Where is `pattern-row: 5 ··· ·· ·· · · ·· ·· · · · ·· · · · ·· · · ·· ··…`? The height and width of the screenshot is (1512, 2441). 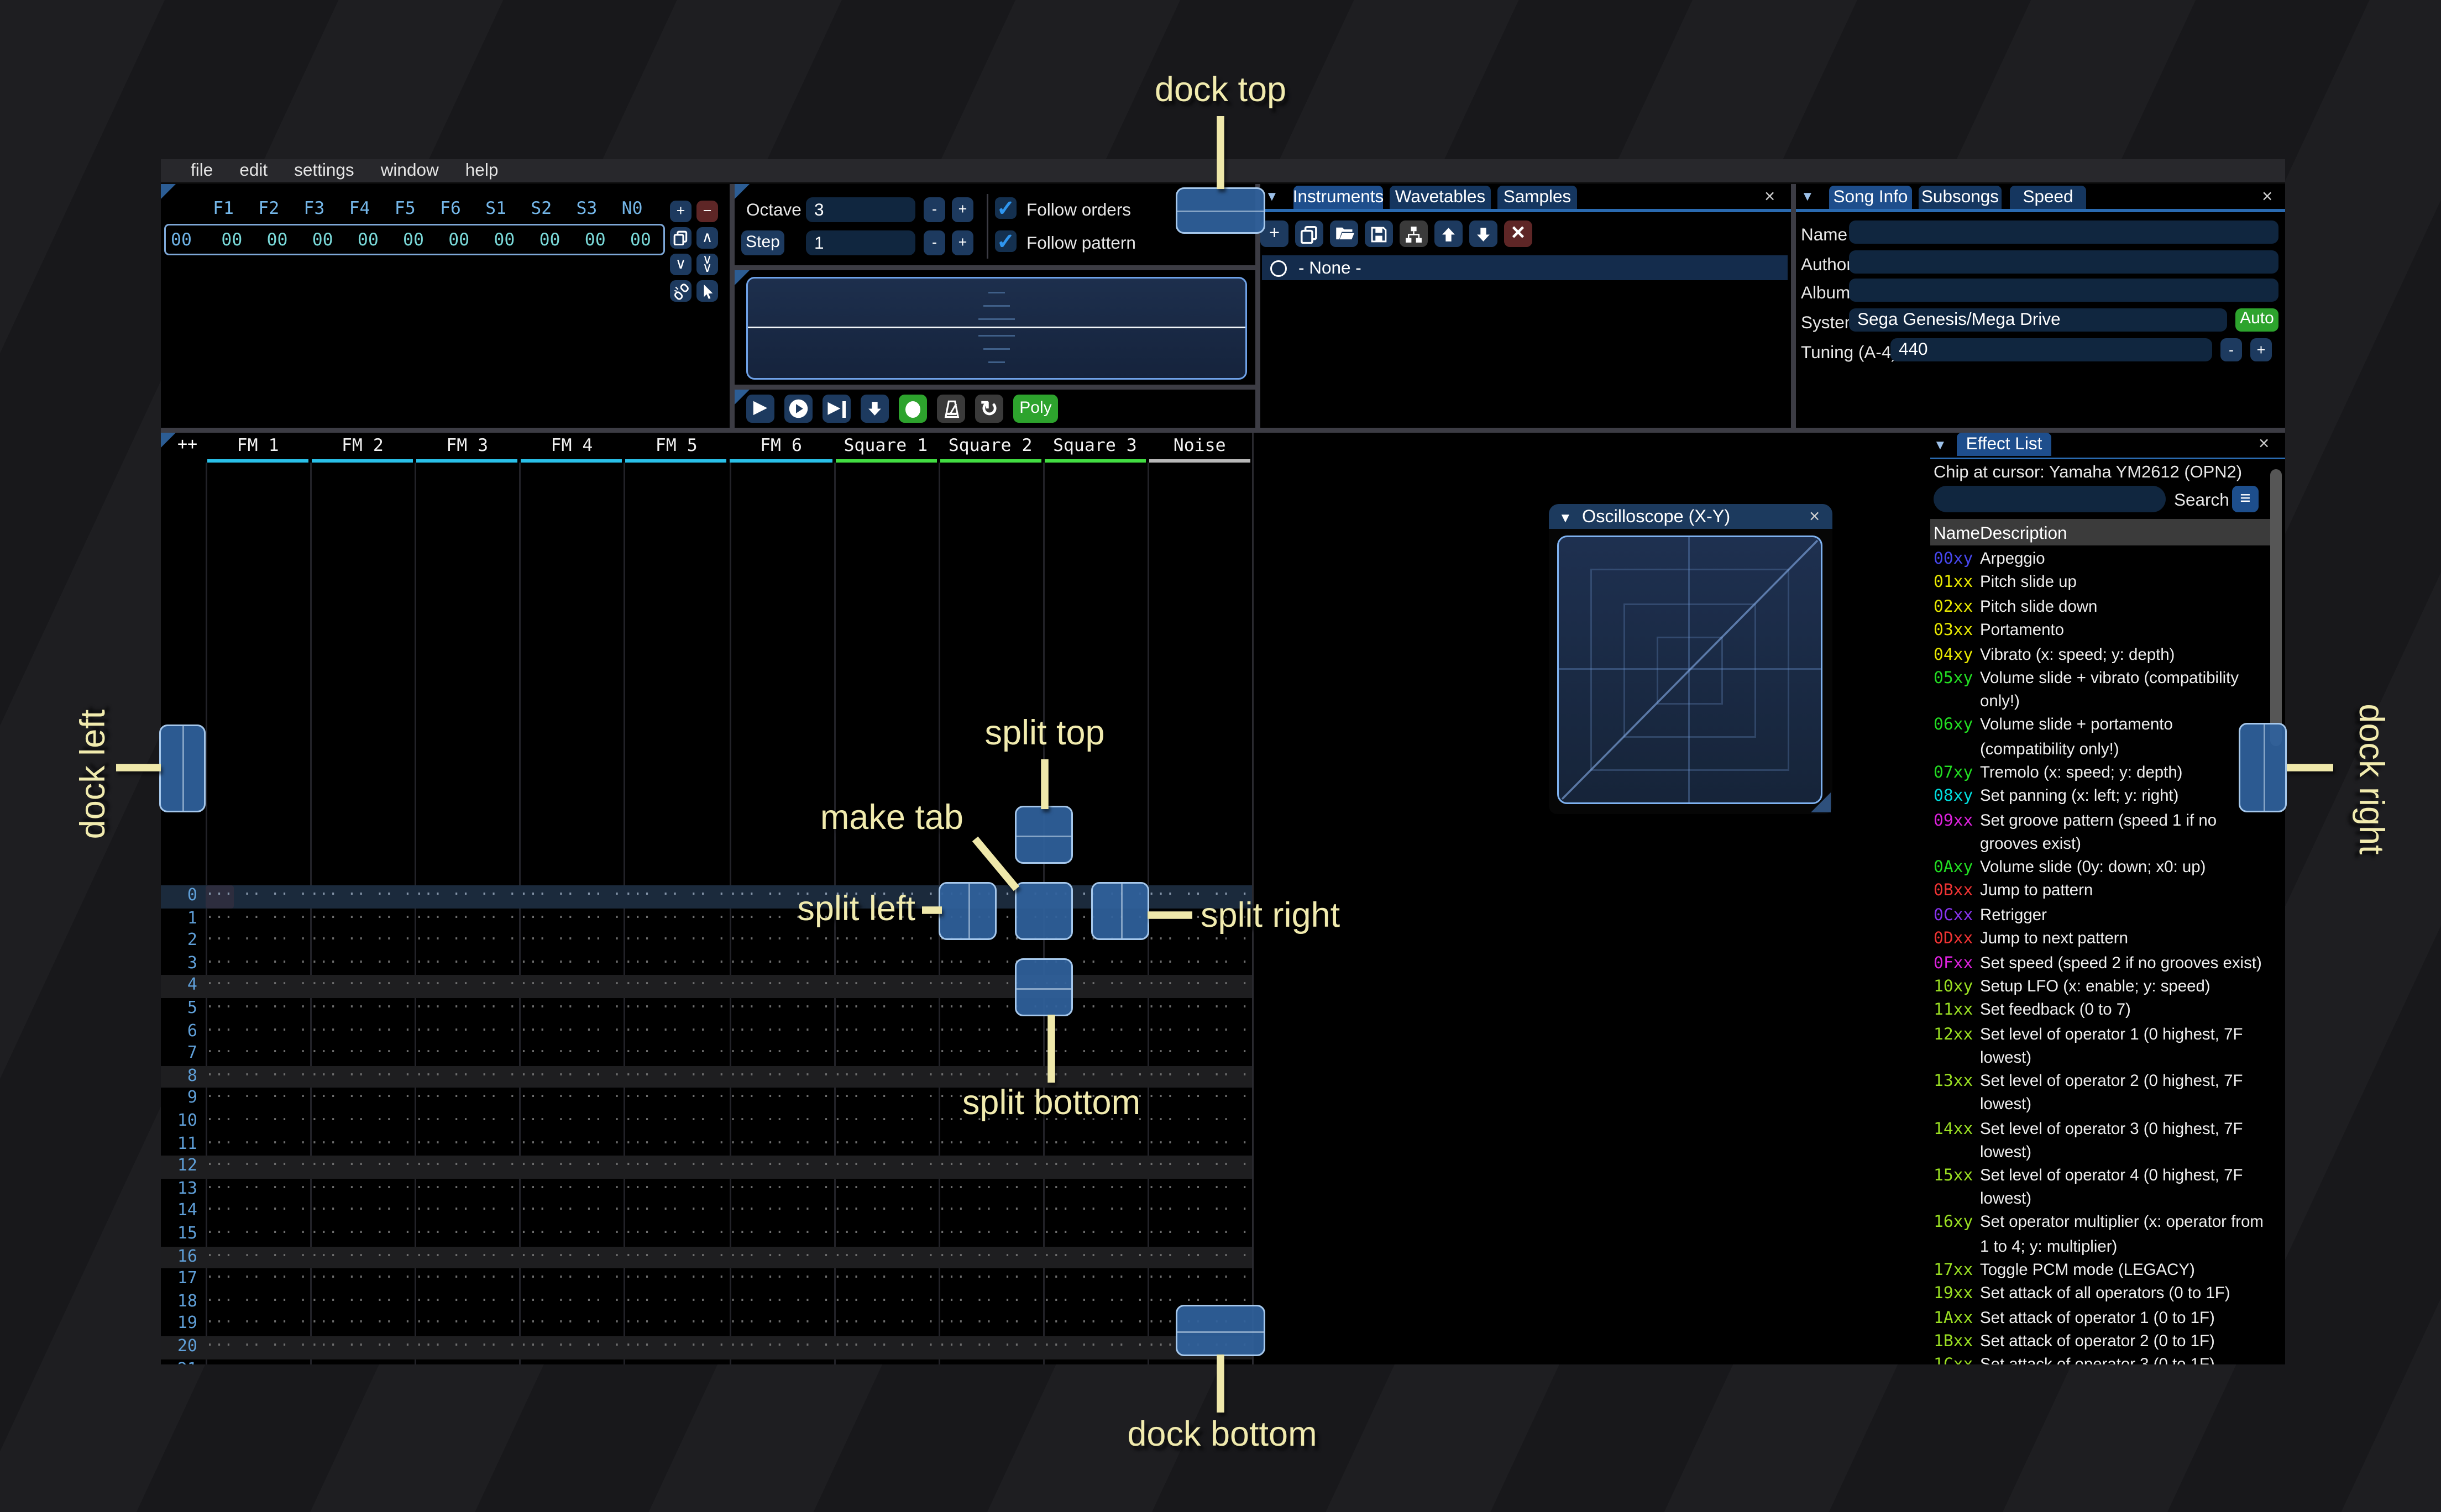
pattern-row: 5 ··· ·· ·· · · ·· ·· · · · ·· · · · ·· · · ·· ··… is located at coordinates (706, 1010).